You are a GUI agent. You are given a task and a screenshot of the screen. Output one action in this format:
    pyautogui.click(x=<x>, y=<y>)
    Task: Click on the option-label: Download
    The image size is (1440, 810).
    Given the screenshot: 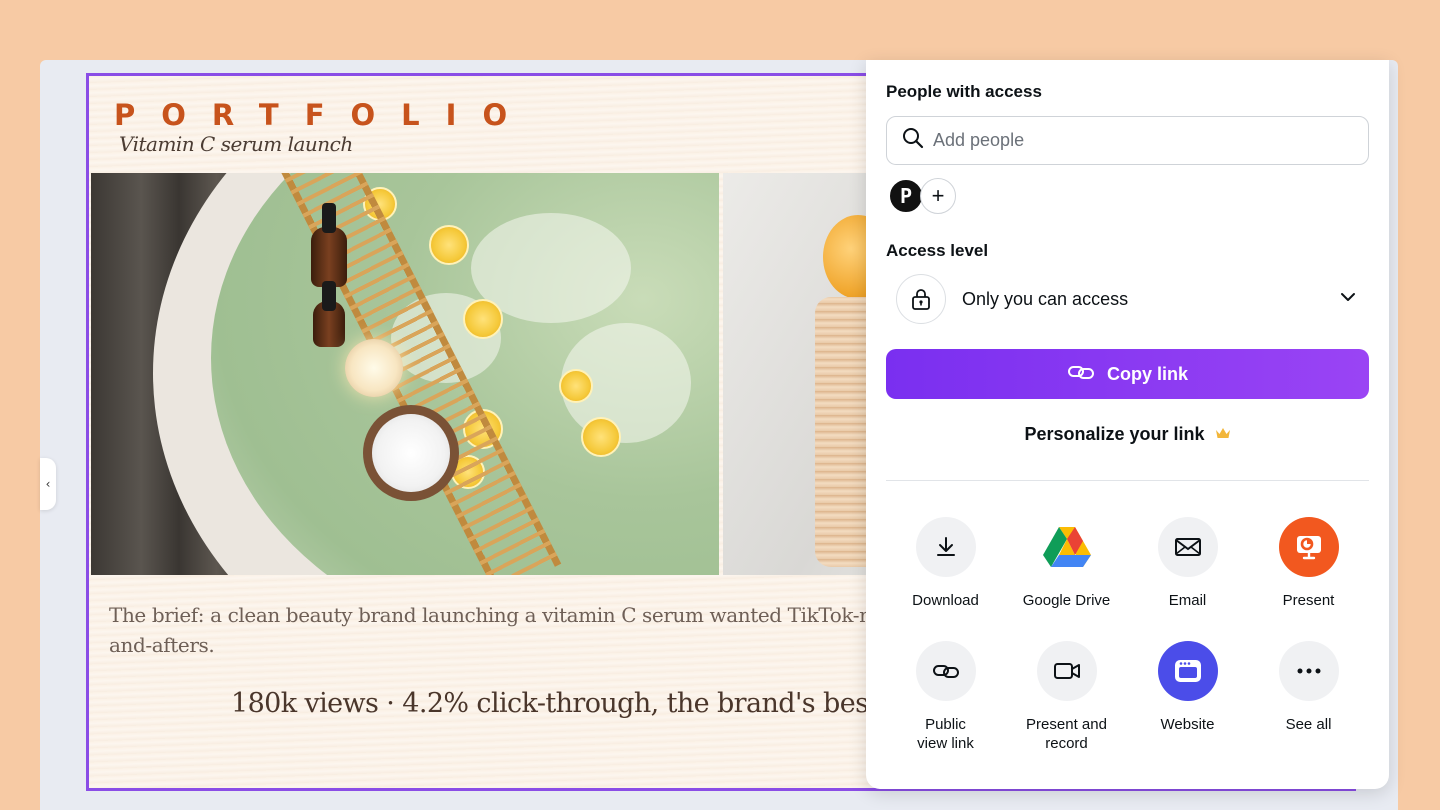 What is the action you would take?
    pyautogui.click(x=945, y=600)
    